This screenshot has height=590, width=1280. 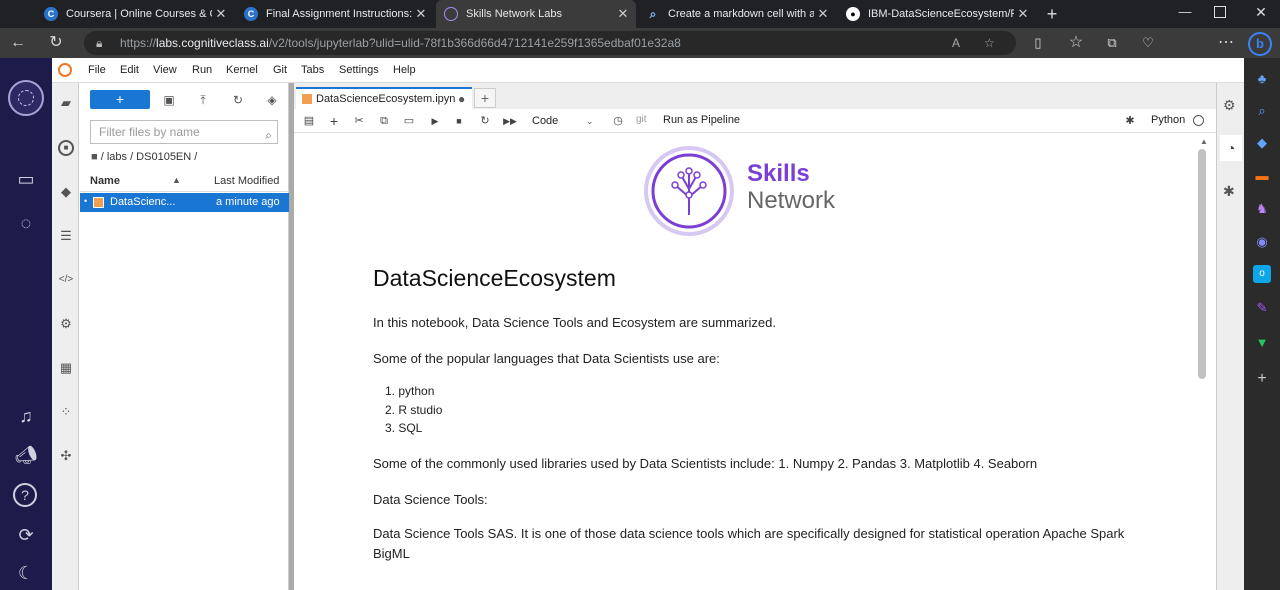 What do you see at coordinates (1220, 12) in the screenshot?
I see `maximize-icon` at bounding box center [1220, 12].